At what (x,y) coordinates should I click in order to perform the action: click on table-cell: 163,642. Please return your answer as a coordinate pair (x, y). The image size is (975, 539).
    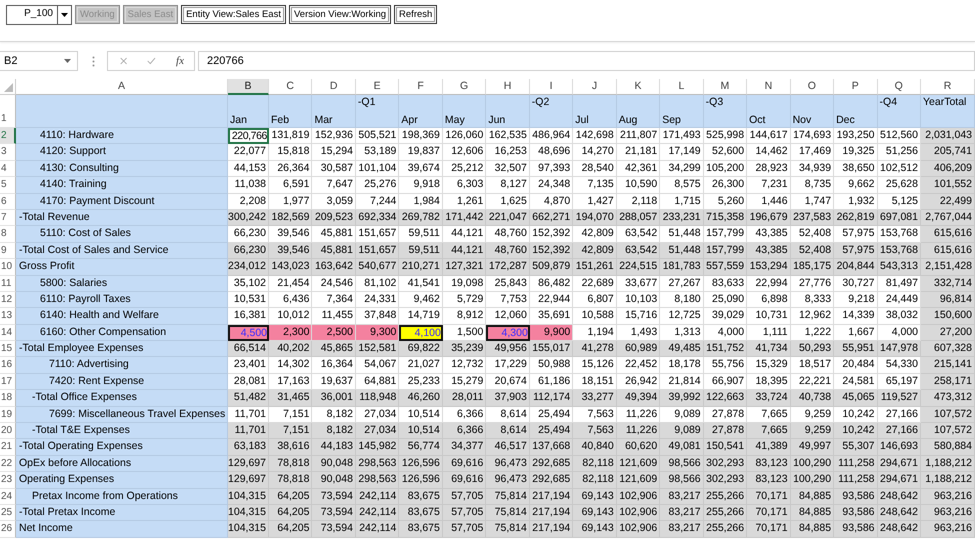
    Looking at the image, I should click on (334, 267).